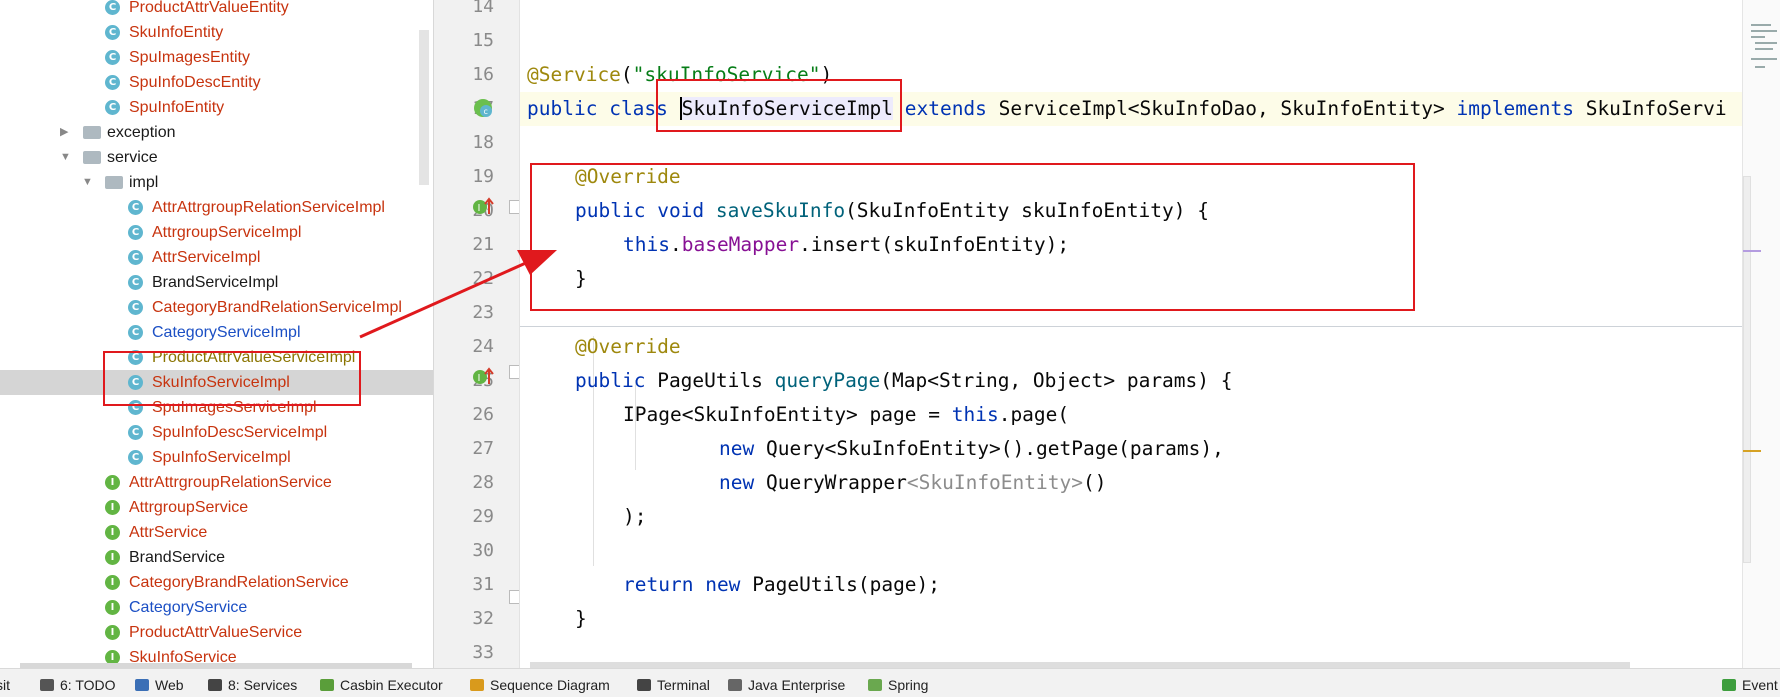 The height and width of the screenshot is (697, 1780). Describe the element at coordinates (206, 257) in the screenshot. I see `tree-item-label: AttrServiceImpl` at that location.